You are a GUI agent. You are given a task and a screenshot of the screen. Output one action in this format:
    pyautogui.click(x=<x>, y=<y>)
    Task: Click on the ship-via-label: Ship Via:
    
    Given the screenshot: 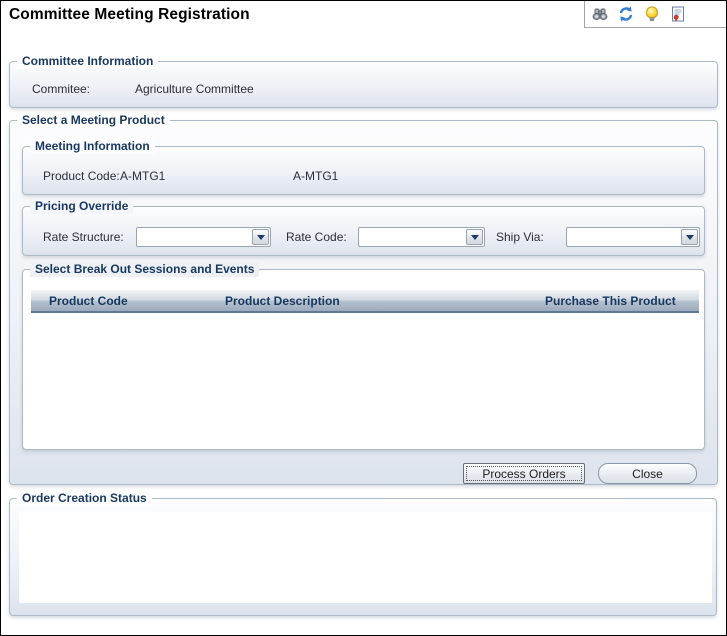 What is the action you would take?
    pyautogui.click(x=520, y=237)
    